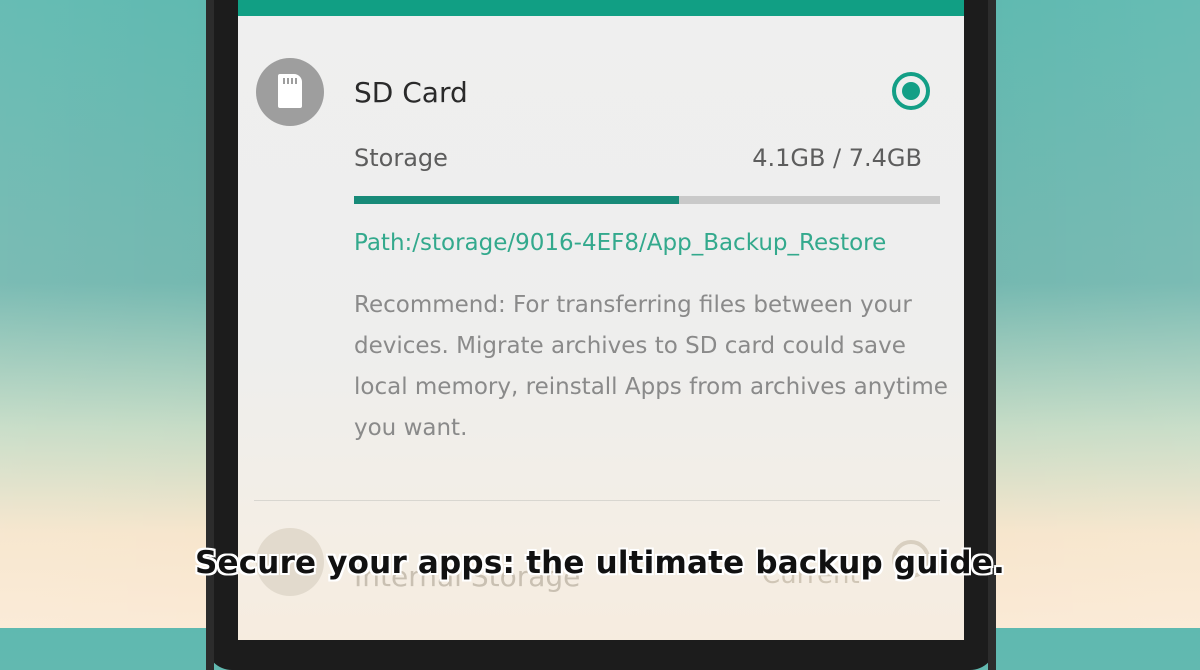 The height and width of the screenshot is (670, 1200). What do you see at coordinates (401, 158) in the screenshot?
I see `storage-label: Storage` at bounding box center [401, 158].